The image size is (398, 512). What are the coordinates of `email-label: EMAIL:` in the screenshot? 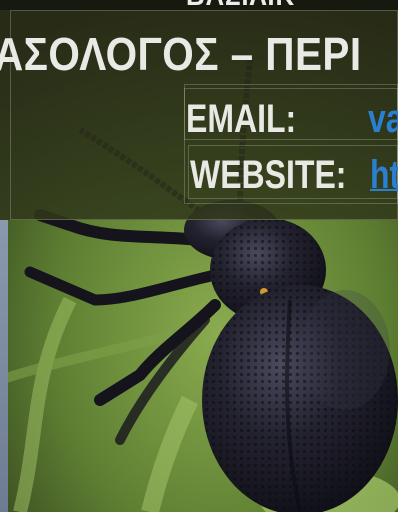 It's located at (241, 119).